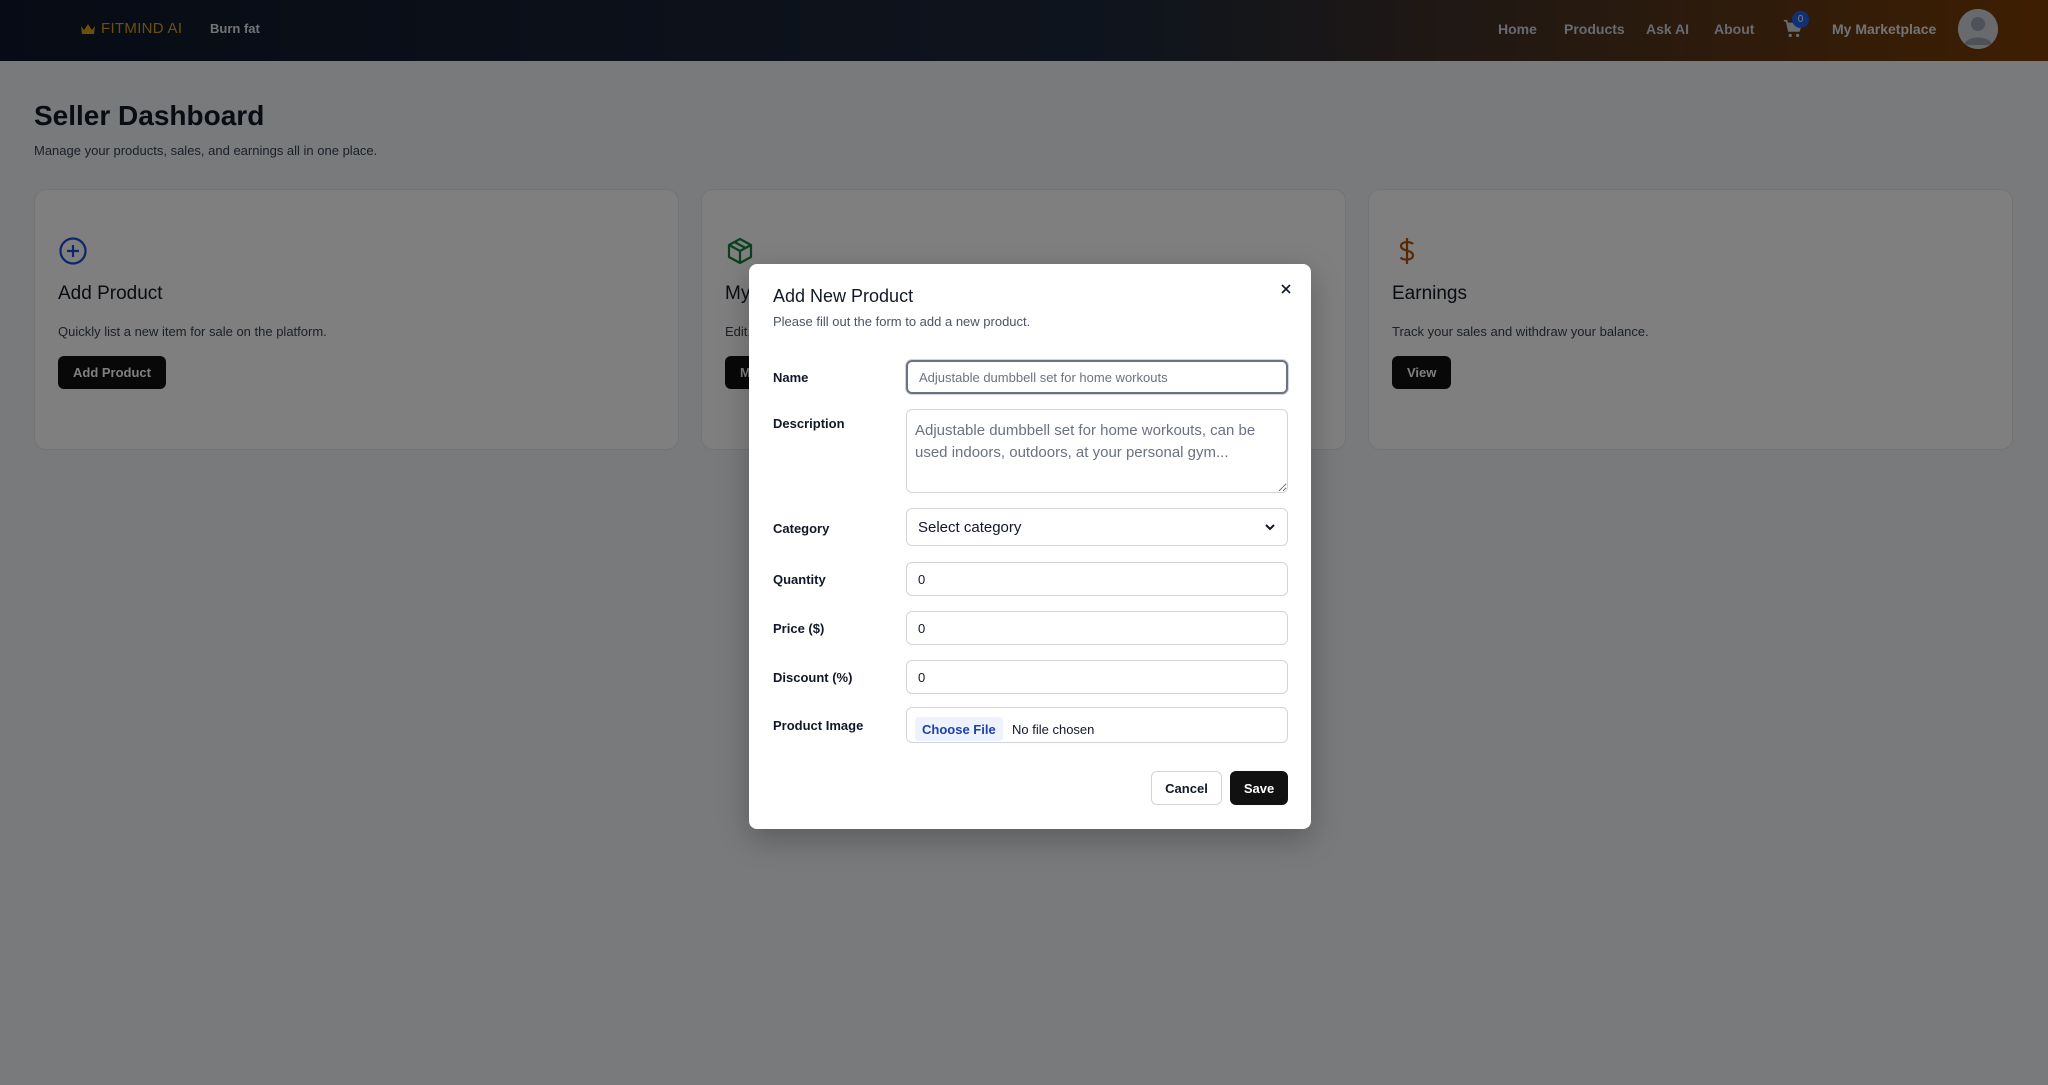 Image resolution: width=2048 pixels, height=1085 pixels. I want to click on category-select-value: Select category, so click(970, 527).